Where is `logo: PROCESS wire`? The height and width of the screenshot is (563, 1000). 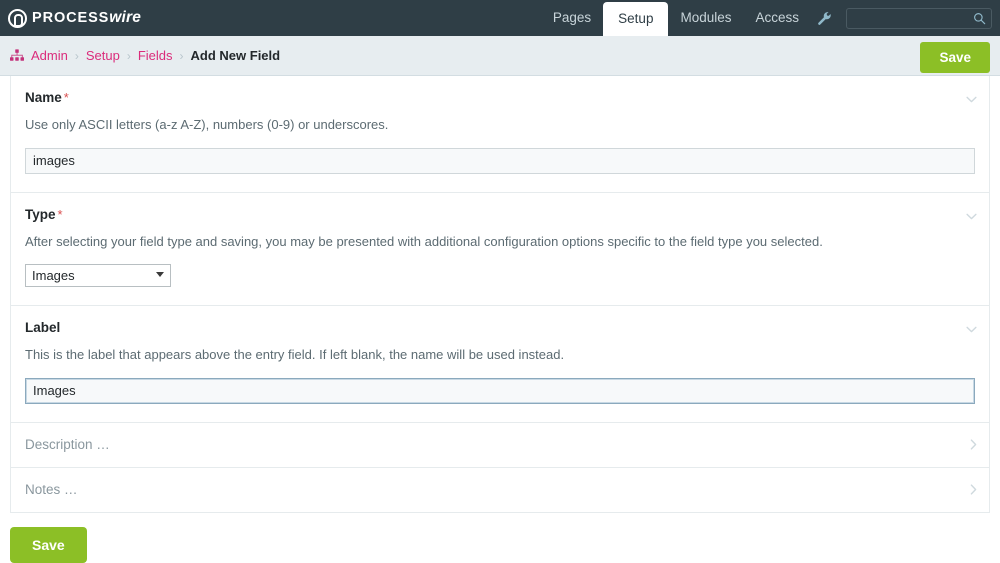
logo: PROCESS wire is located at coordinates (70, 18).